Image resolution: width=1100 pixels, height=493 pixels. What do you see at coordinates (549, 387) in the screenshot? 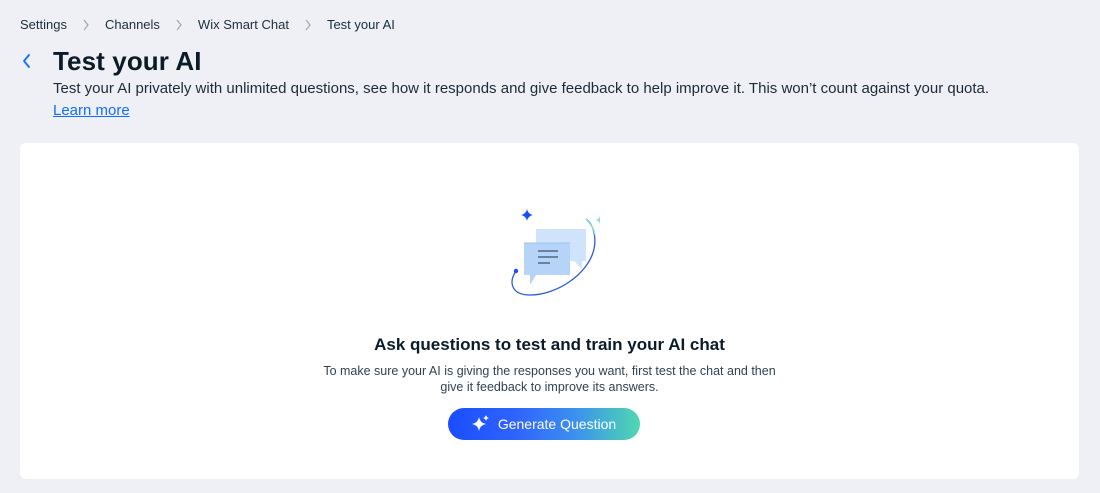
I see `empty-state-description-line2: give it feedback to improve its answers.` at bounding box center [549, 387].